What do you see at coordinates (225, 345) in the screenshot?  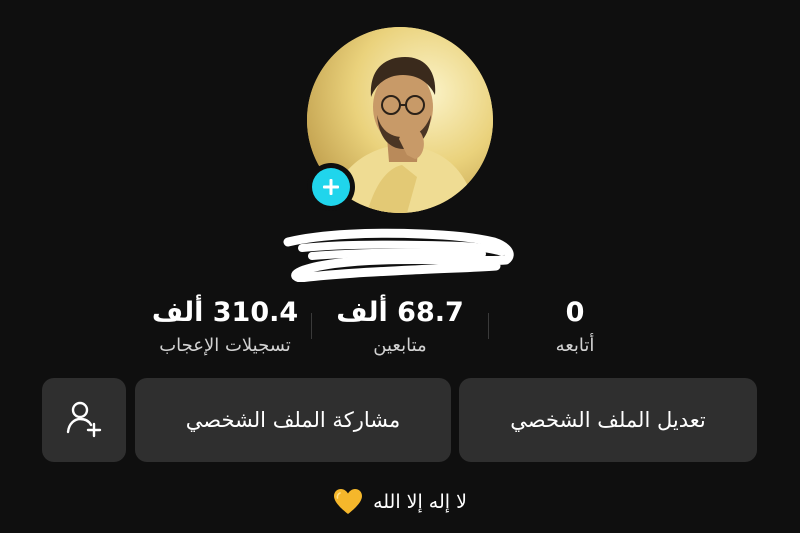 I see `likes-label: تسجيلات الإعجاب` at bounding box center [225, 345].